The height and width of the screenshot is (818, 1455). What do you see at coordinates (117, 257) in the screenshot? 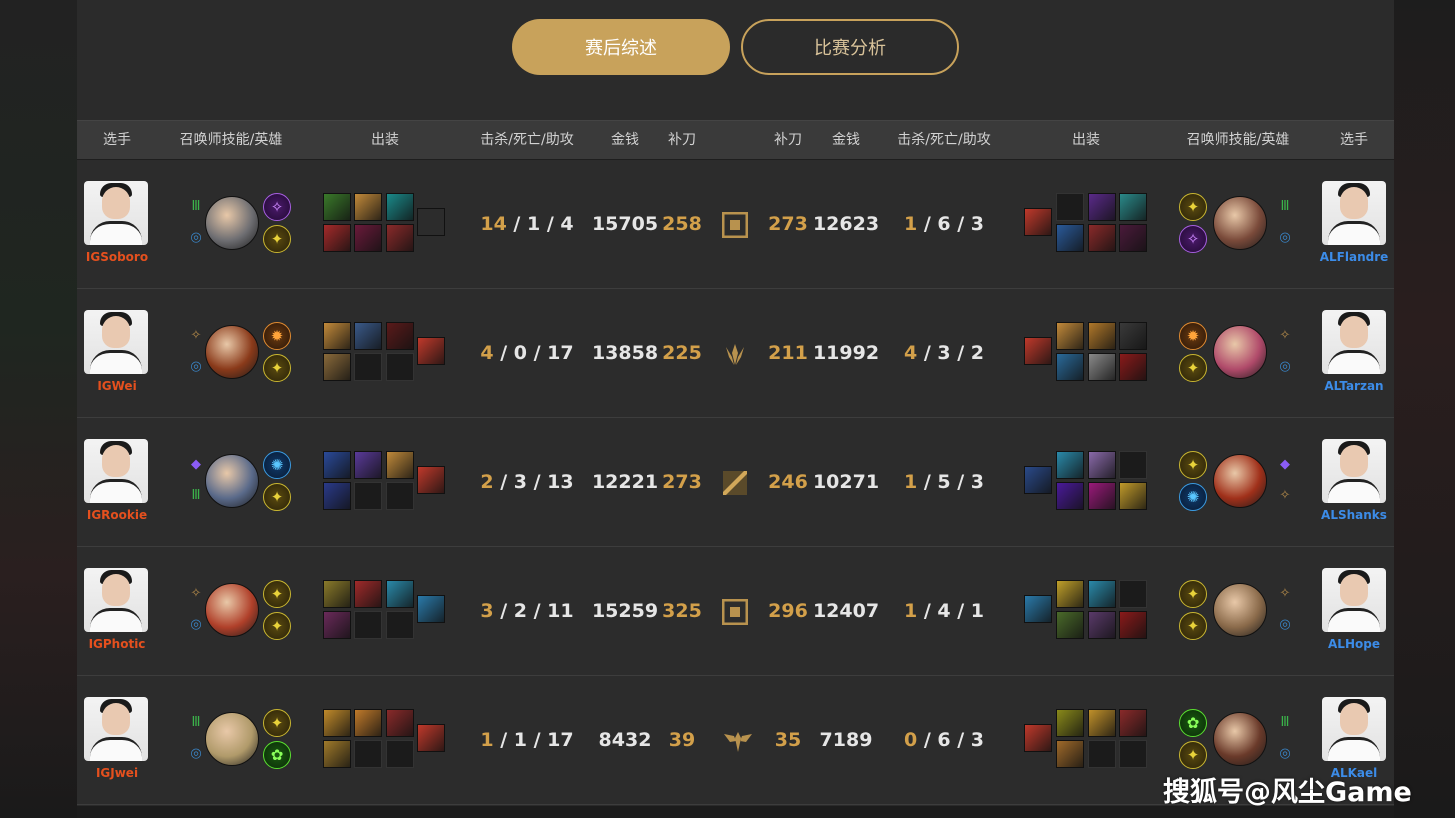
I see `player-name: IGSoboro` at bounding box center [117, 257].